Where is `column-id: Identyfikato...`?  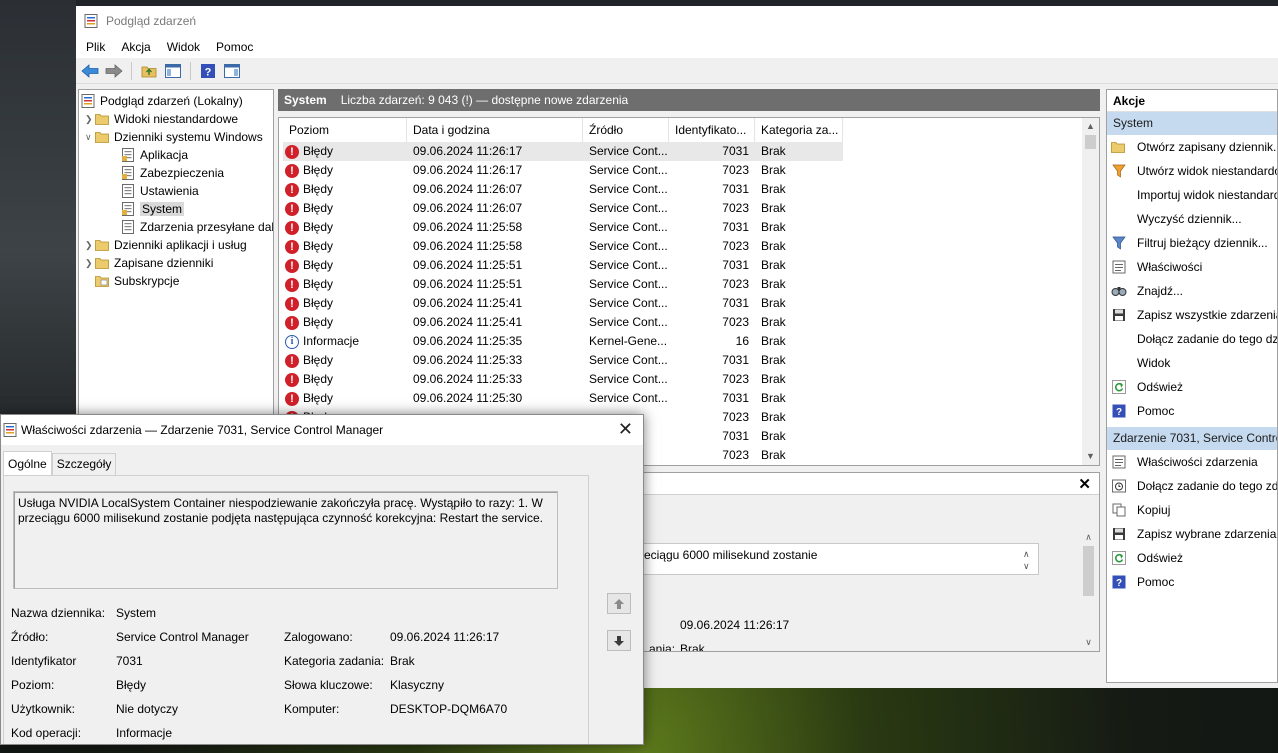
column-id: Identyfikato... is located at coordinates (712, 130).